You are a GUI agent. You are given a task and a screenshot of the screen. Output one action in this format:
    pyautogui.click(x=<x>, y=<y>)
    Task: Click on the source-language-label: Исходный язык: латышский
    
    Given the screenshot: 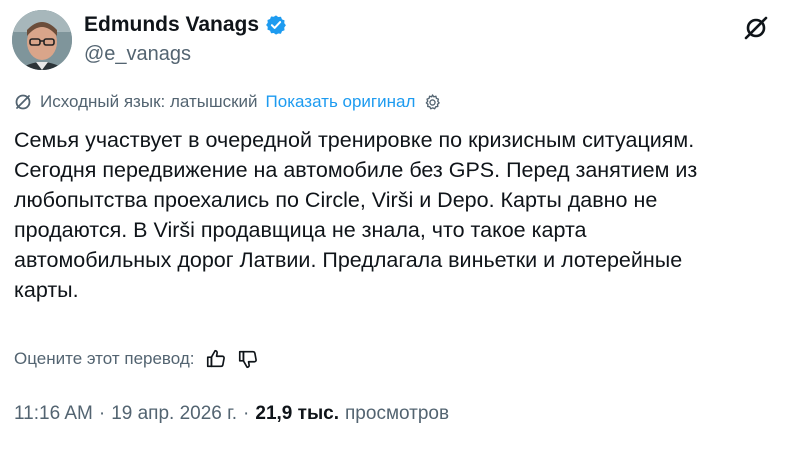 What is the action you would take?
    pyautogui.click(x=149, y=101)
    